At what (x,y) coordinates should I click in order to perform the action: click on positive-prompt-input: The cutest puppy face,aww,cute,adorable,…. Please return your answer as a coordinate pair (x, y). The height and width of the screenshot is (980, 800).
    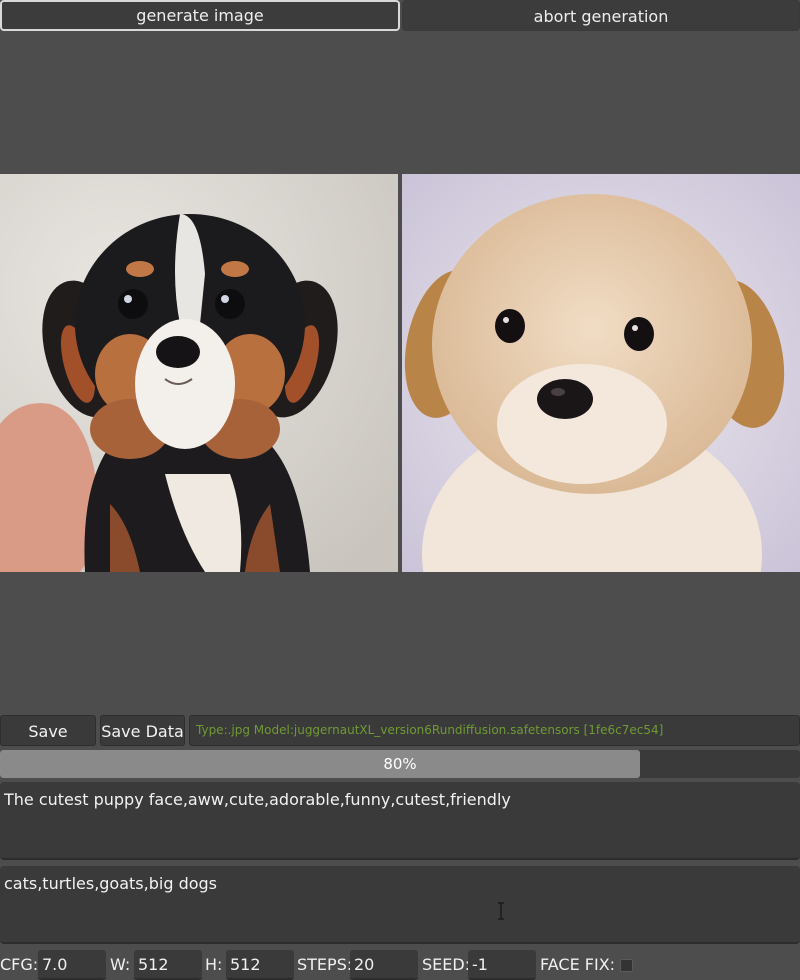
    Looking at the image, I should click on (400, 821).